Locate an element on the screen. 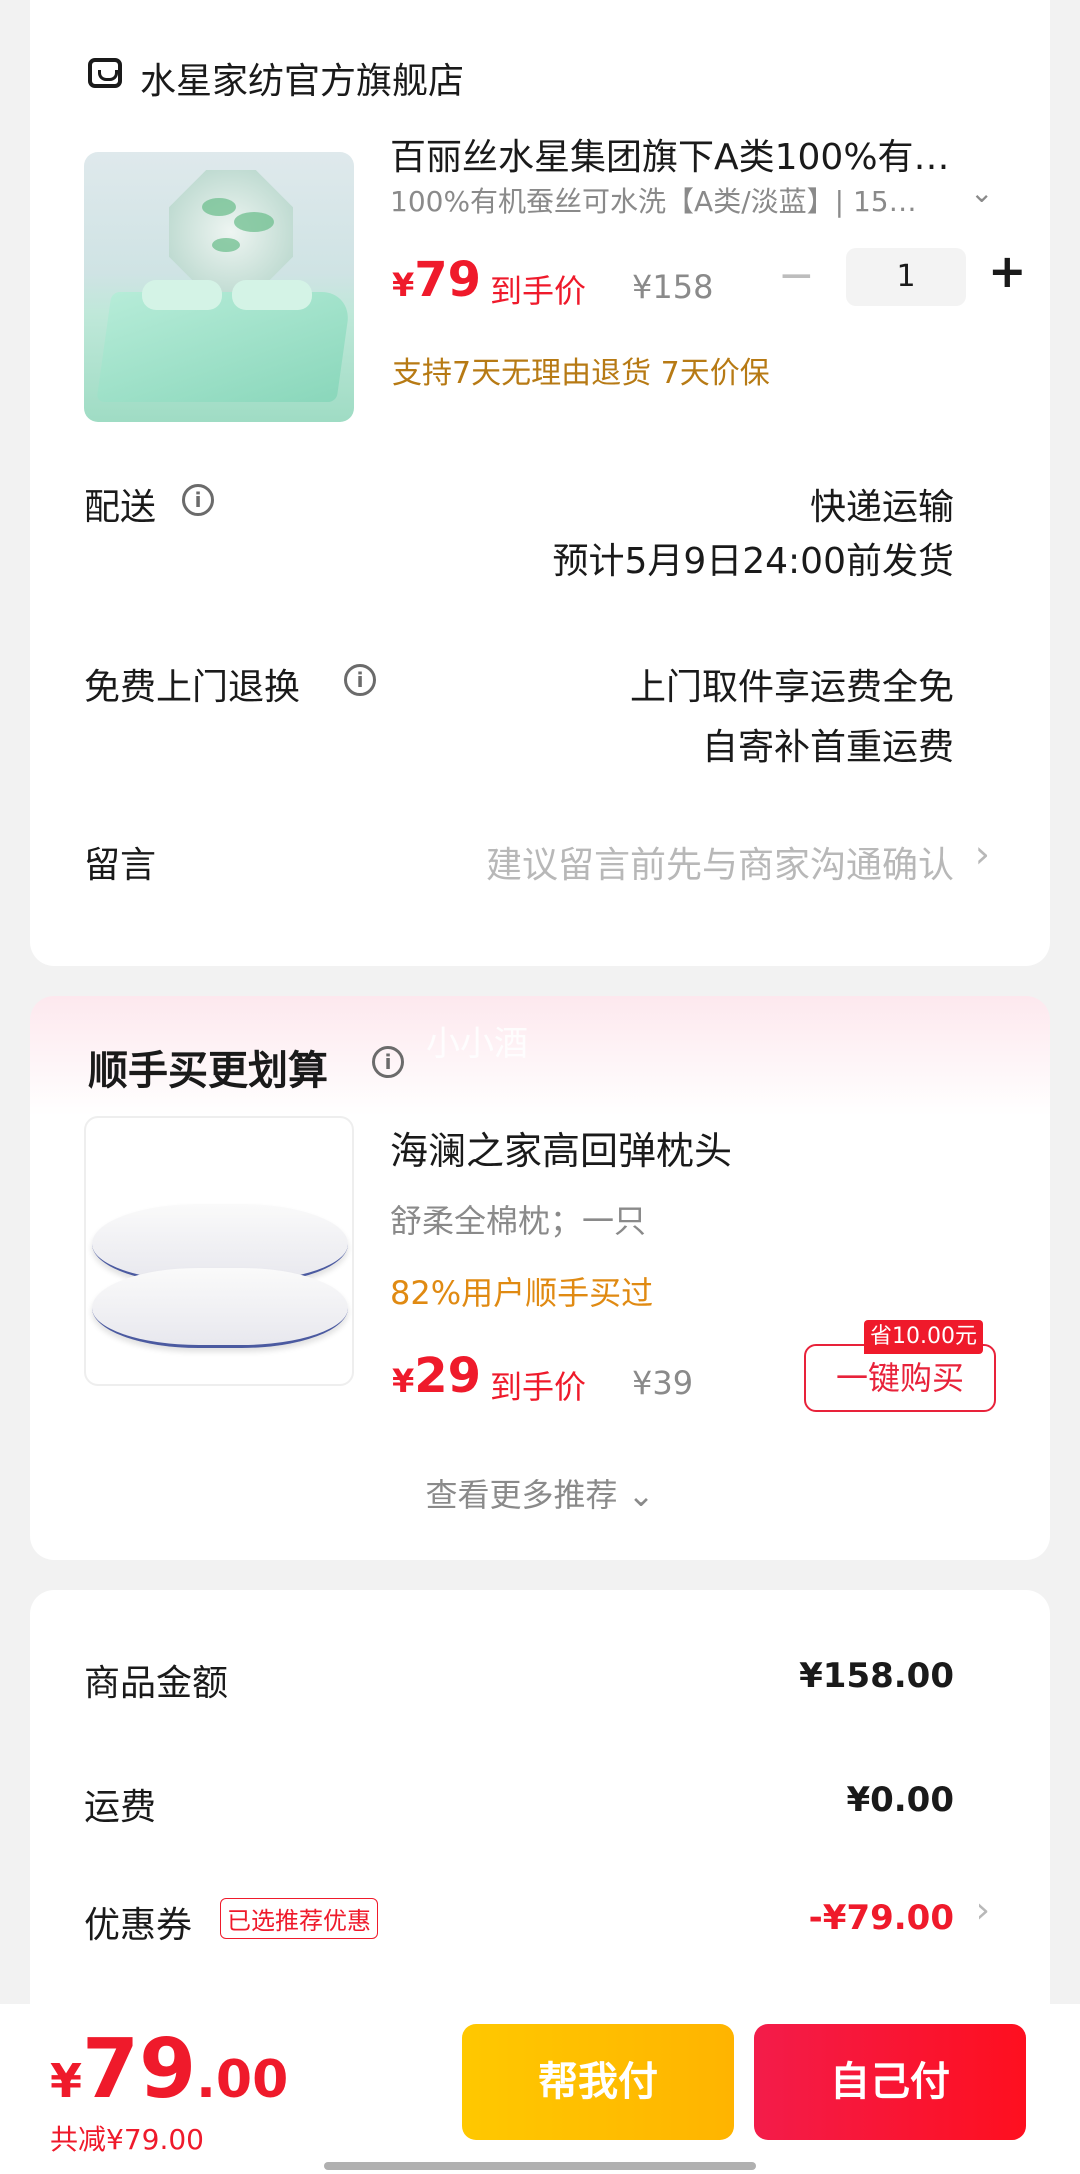  coupon-label: 优惠券 is located at coordinates (138, 1925).